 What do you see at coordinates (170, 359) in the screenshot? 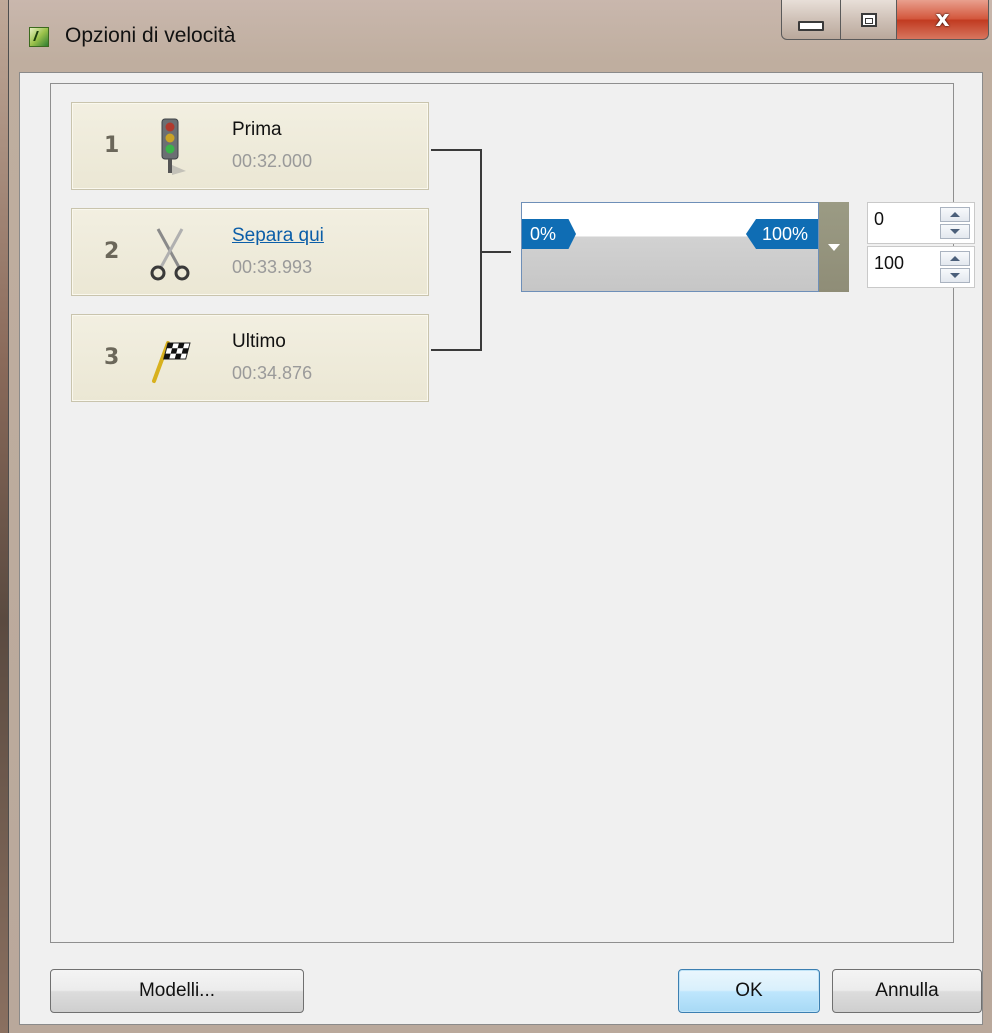
I see `checkered-flag-icon` at bounding box center [170, 359].